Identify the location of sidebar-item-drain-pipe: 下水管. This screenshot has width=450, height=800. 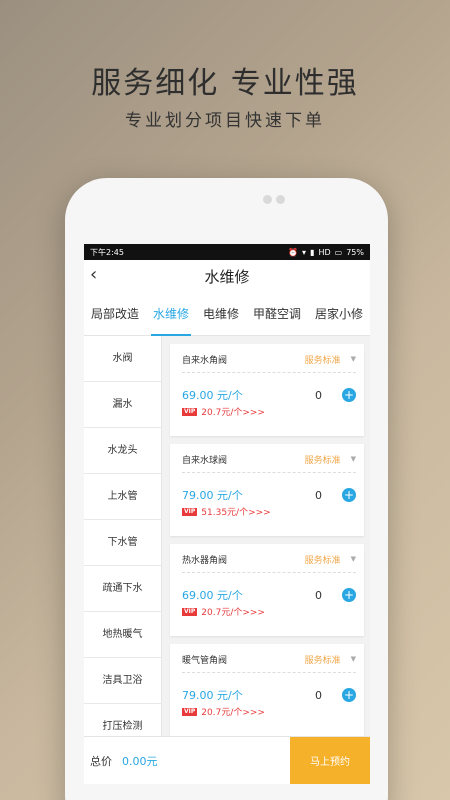
(122, 543).